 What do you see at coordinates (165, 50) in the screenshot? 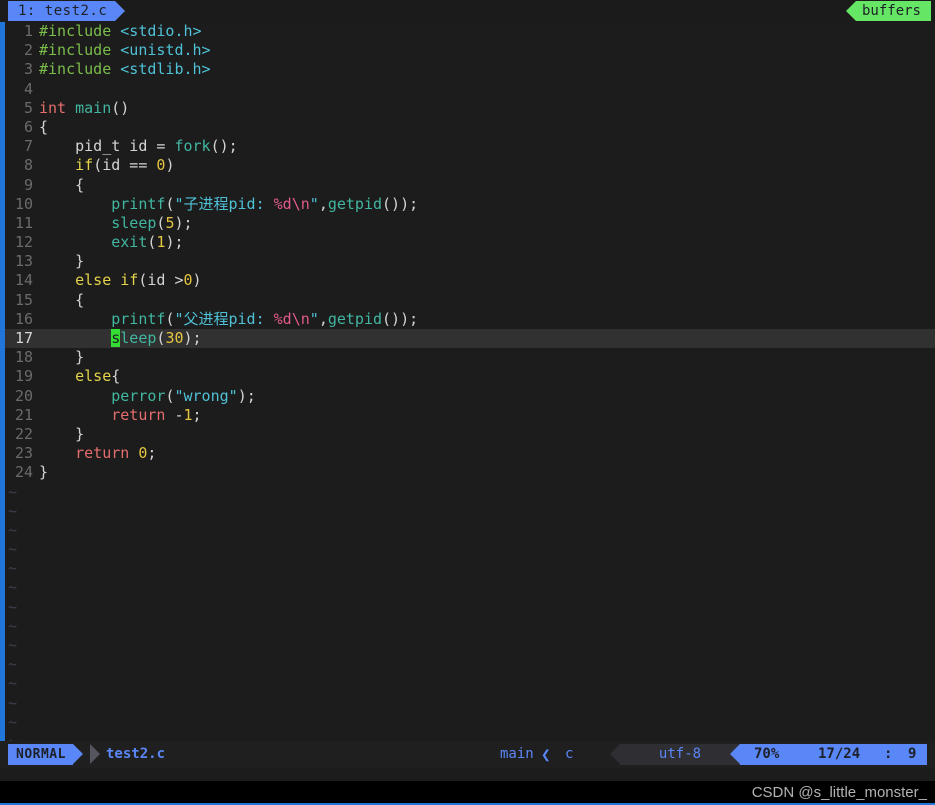
I see `code-token: <unistd.h>` at bounding box center [165, 50].